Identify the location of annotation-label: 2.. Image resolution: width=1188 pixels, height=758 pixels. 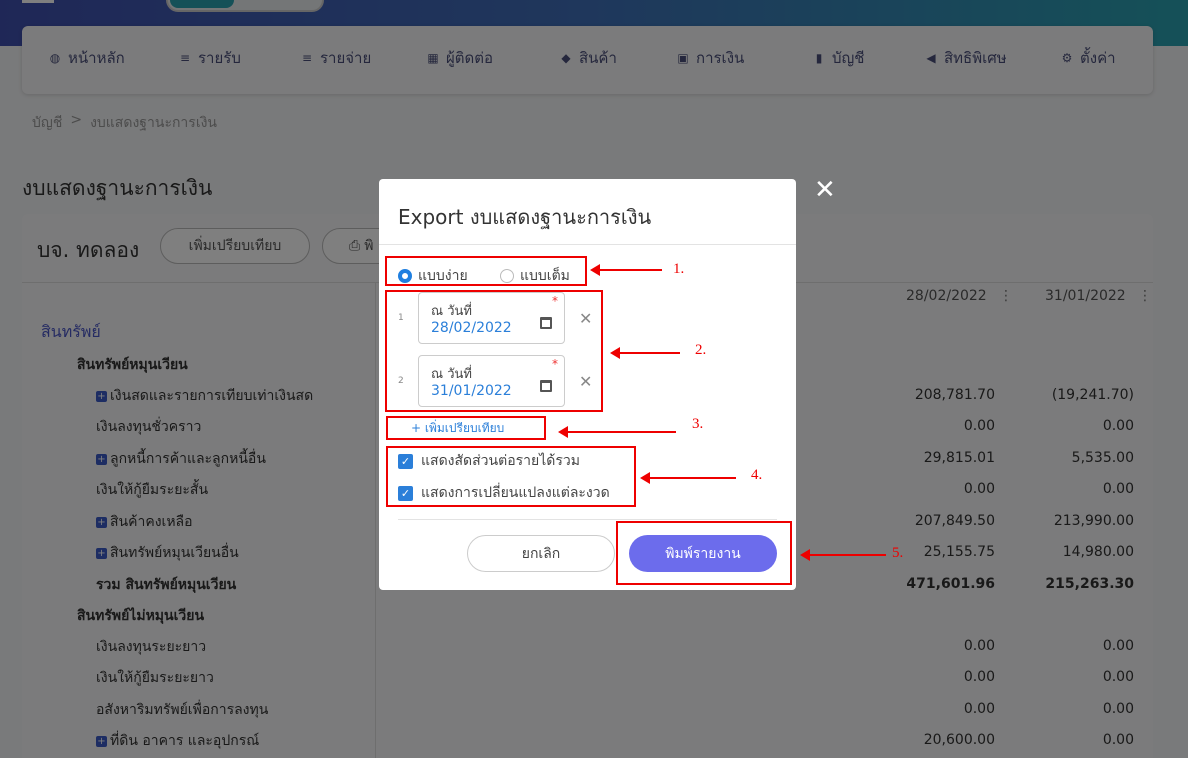
(701, 350).